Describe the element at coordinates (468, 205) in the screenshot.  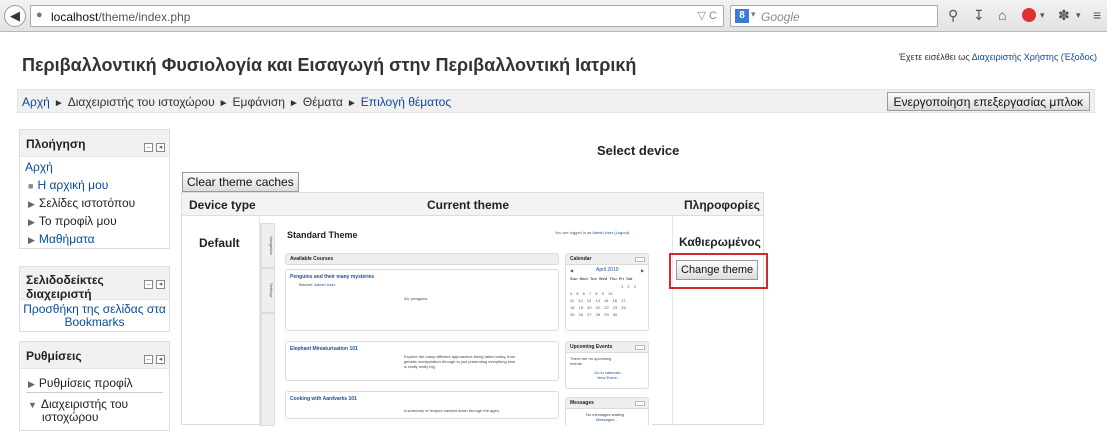
I see `header-current-theme: Current theme` at that location.